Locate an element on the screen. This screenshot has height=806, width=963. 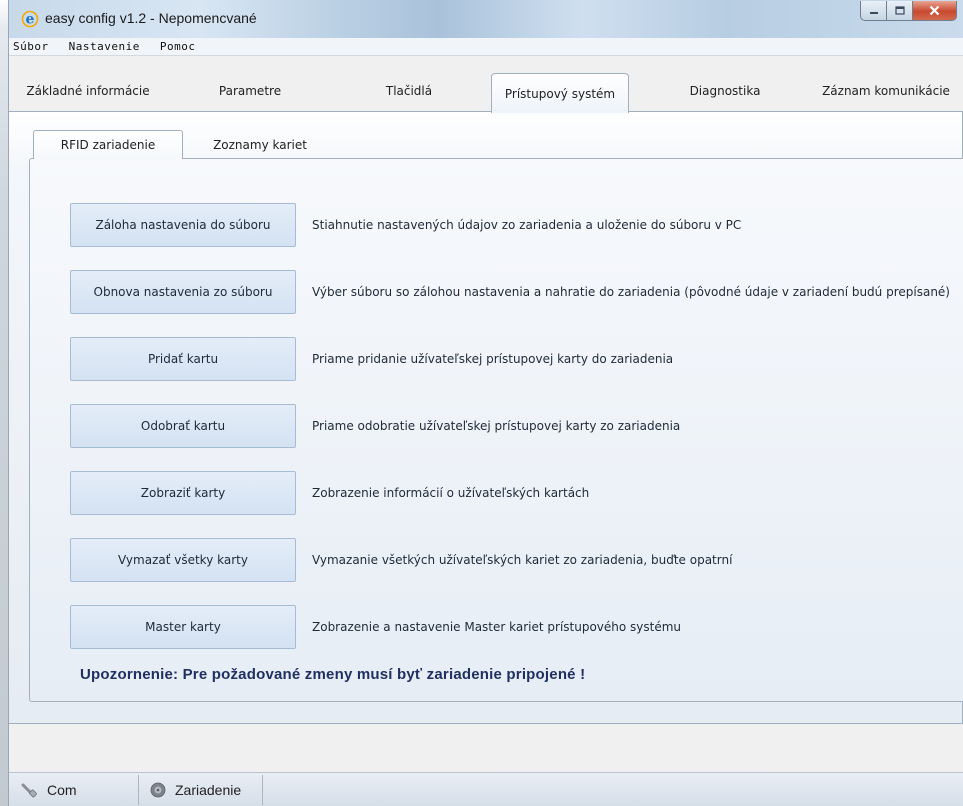
maximize-icon is located at coordinates (899, 10).